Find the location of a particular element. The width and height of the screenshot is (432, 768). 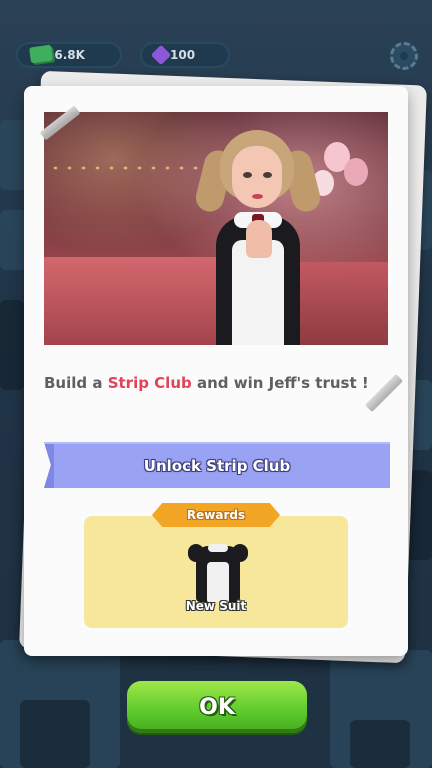

cash-icon is located at coordinates (41, 54).